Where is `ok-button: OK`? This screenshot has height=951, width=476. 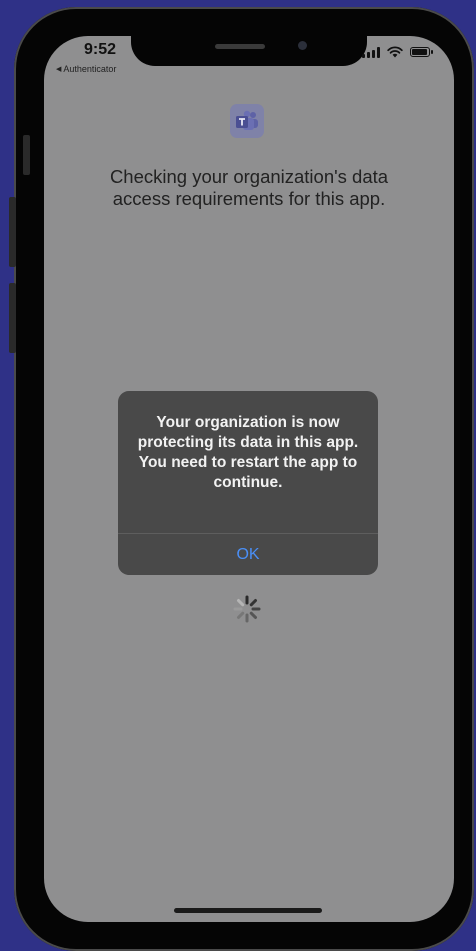
ok-button: OK is located at coordinates (248, 554).